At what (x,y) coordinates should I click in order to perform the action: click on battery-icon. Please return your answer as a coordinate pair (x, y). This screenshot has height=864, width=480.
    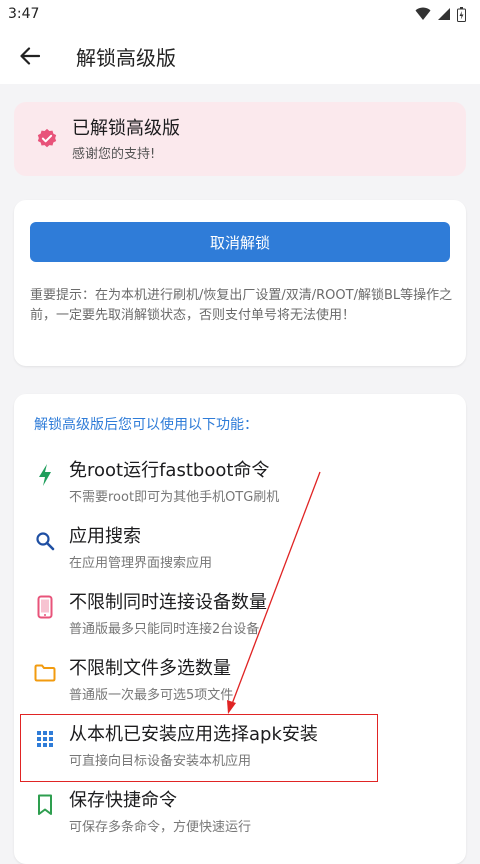
    Looking at the image, I should click on (461, 14).